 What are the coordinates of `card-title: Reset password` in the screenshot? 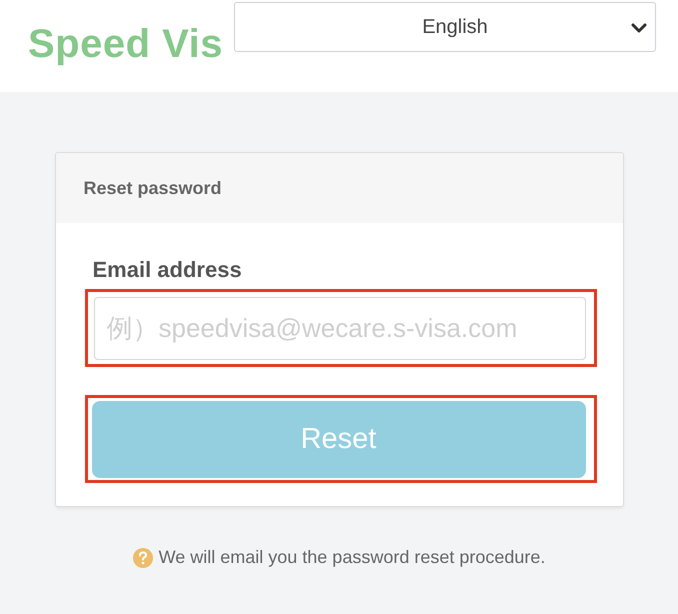 It's located at (153, 188).